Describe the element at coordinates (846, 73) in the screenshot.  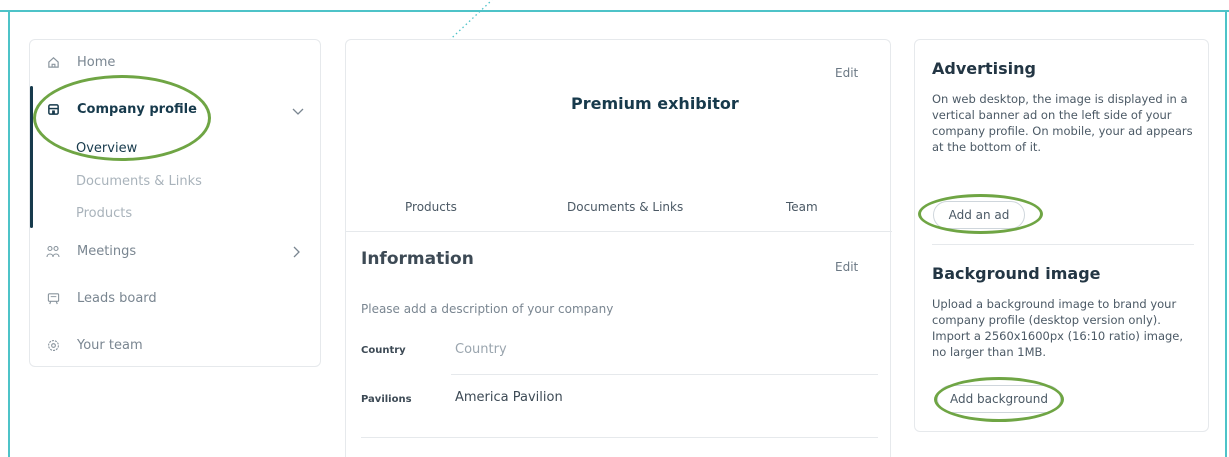
I see `banner-edit-link: Edit` at that location.